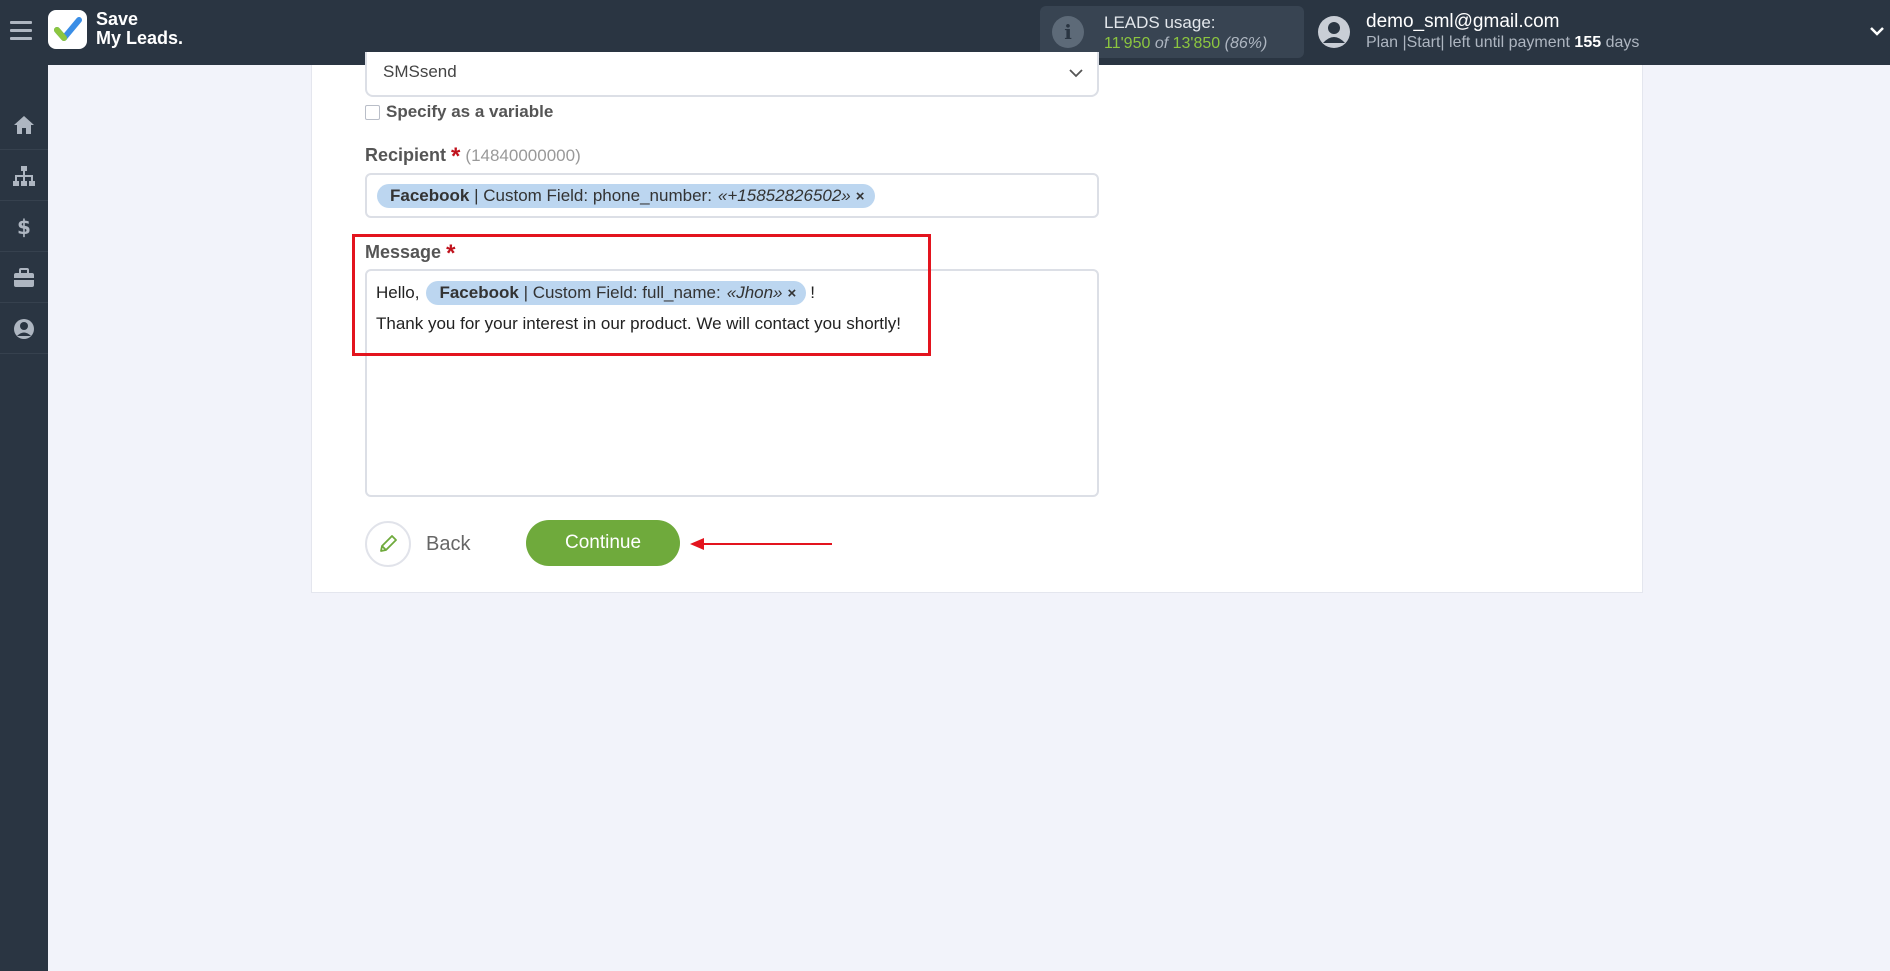  What do you see at coordinates (603, 543) in the screenshot?
I see `continue-button: Continue` at bounding box center [603, 543].